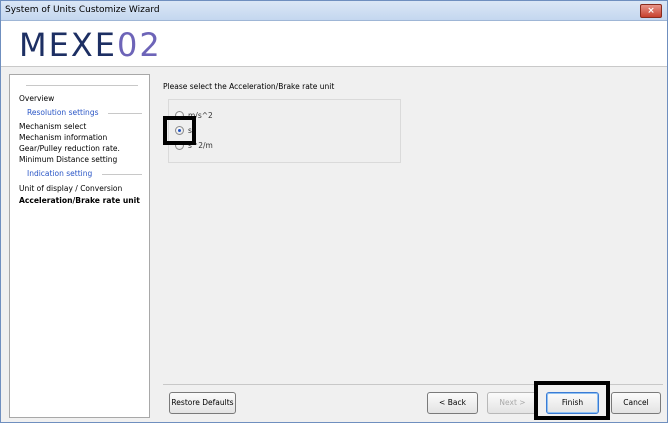 The image size is (668, 423). I want to click on selection-highlight-box, so click(179, 130).